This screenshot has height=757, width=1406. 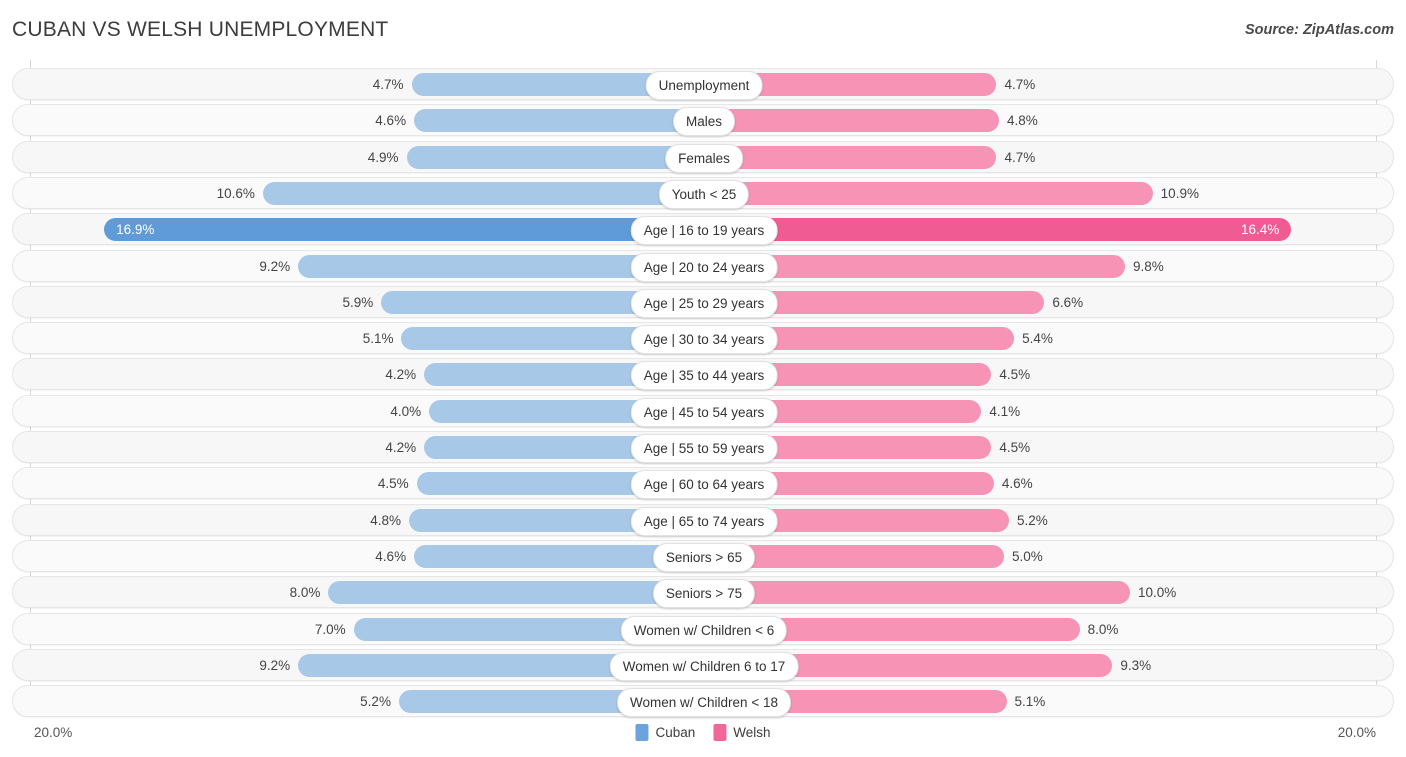 I want to click on row-category-label: Males, so click(x=704, y=122).